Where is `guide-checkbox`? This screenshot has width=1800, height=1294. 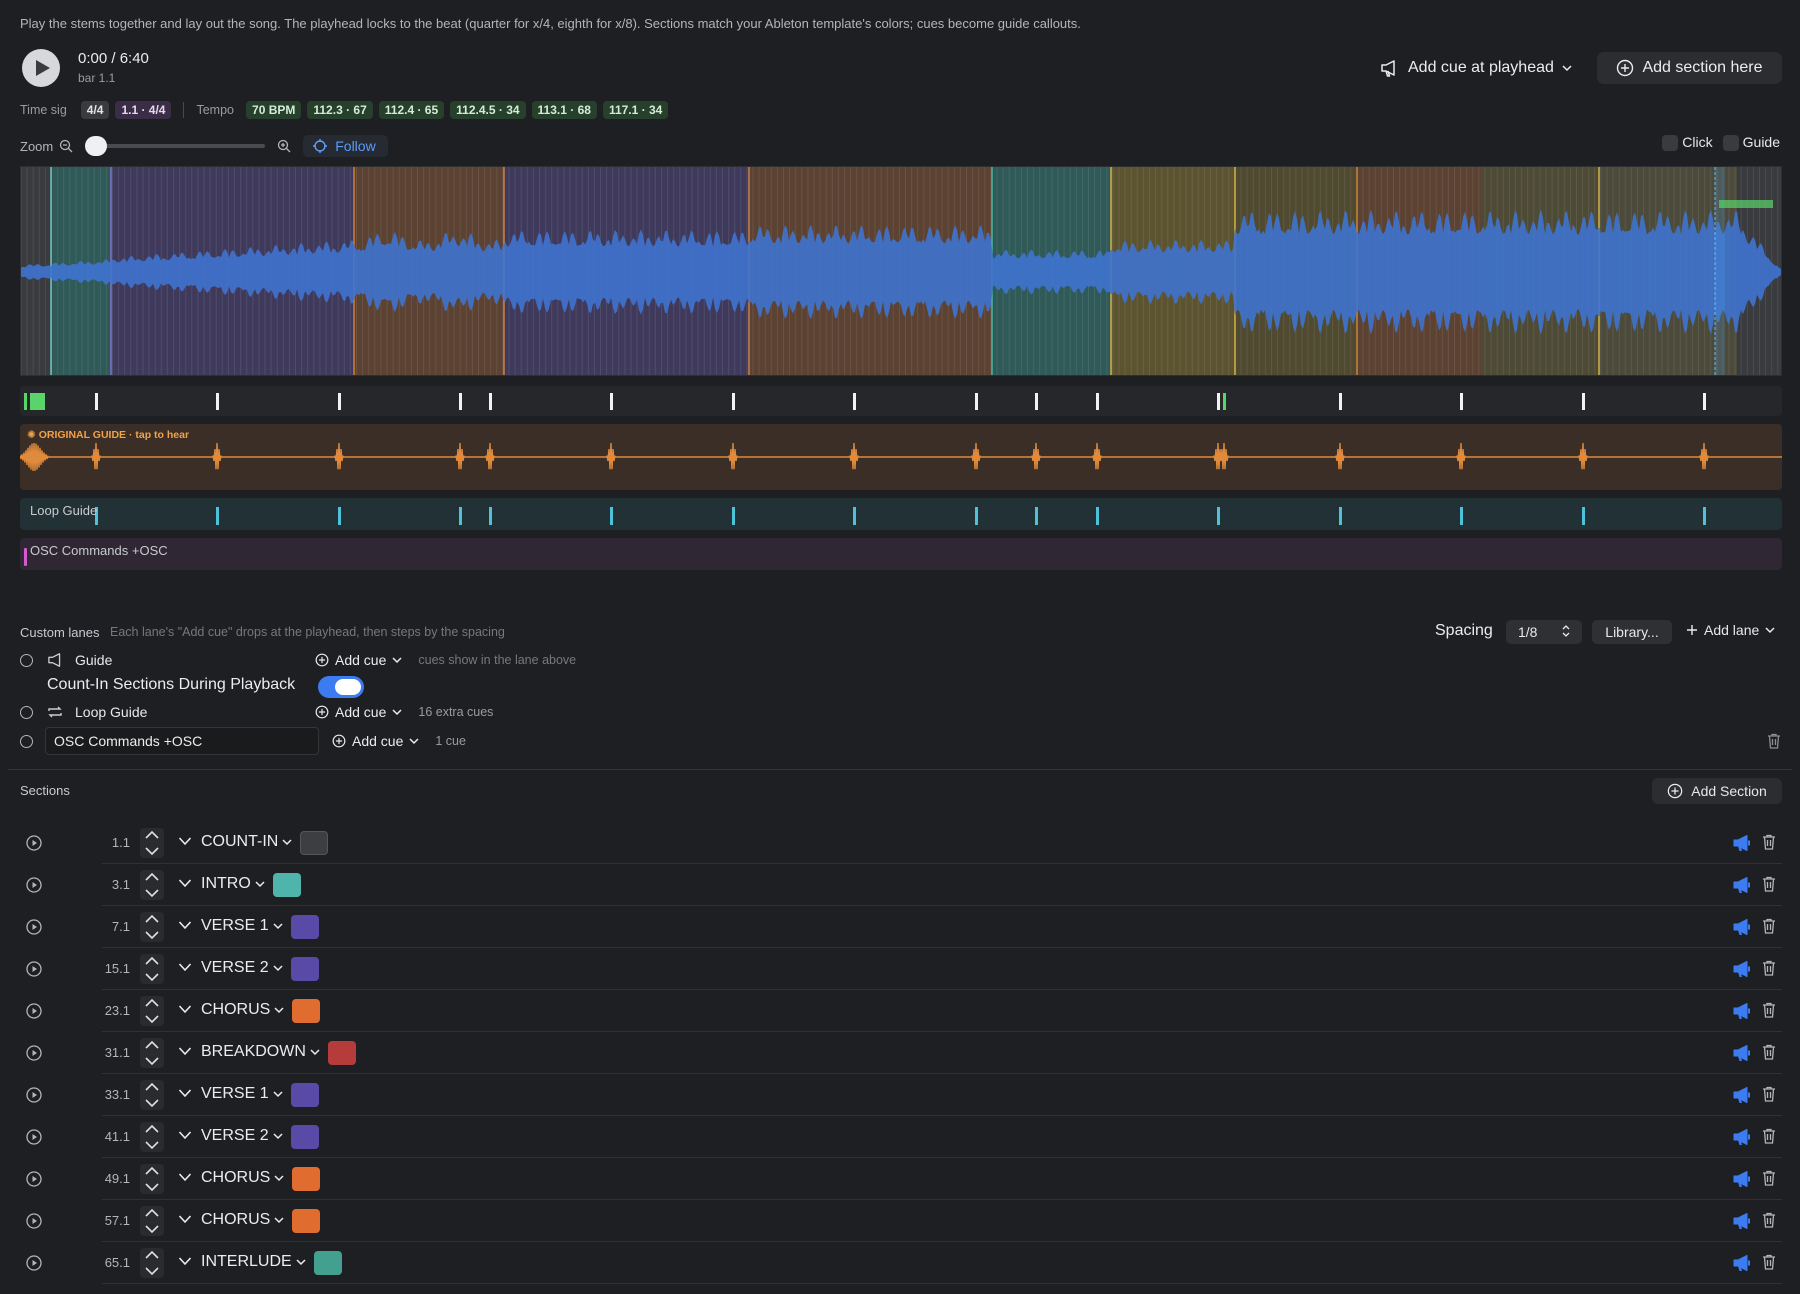
guide-checkbox is located at coordinates (1730, 143).